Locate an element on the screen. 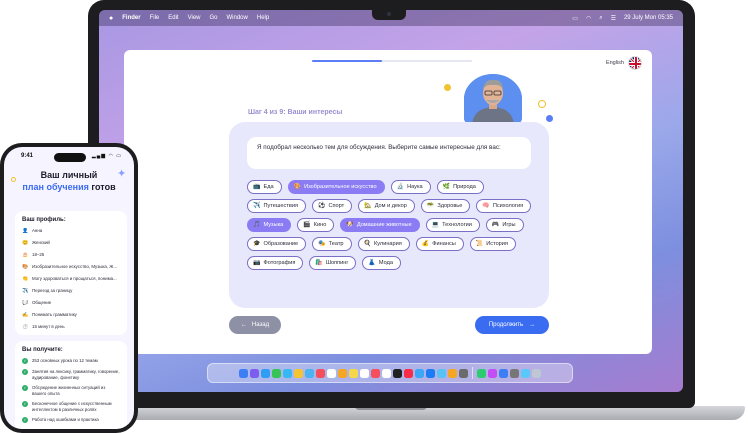 The width and height of the screenshot is (748, 433). benefit-text: Работа над ошибками и практика is located at coordinates (65, 419).